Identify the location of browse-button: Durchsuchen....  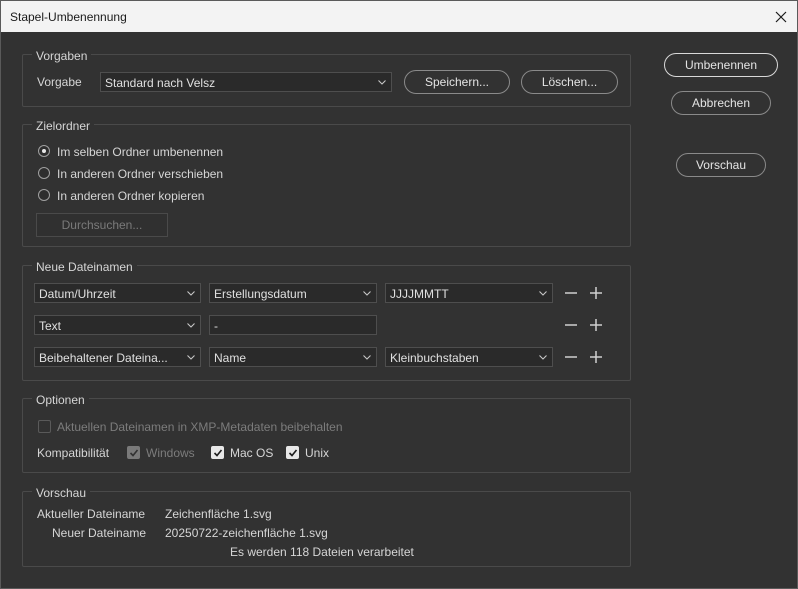
(102, 225).